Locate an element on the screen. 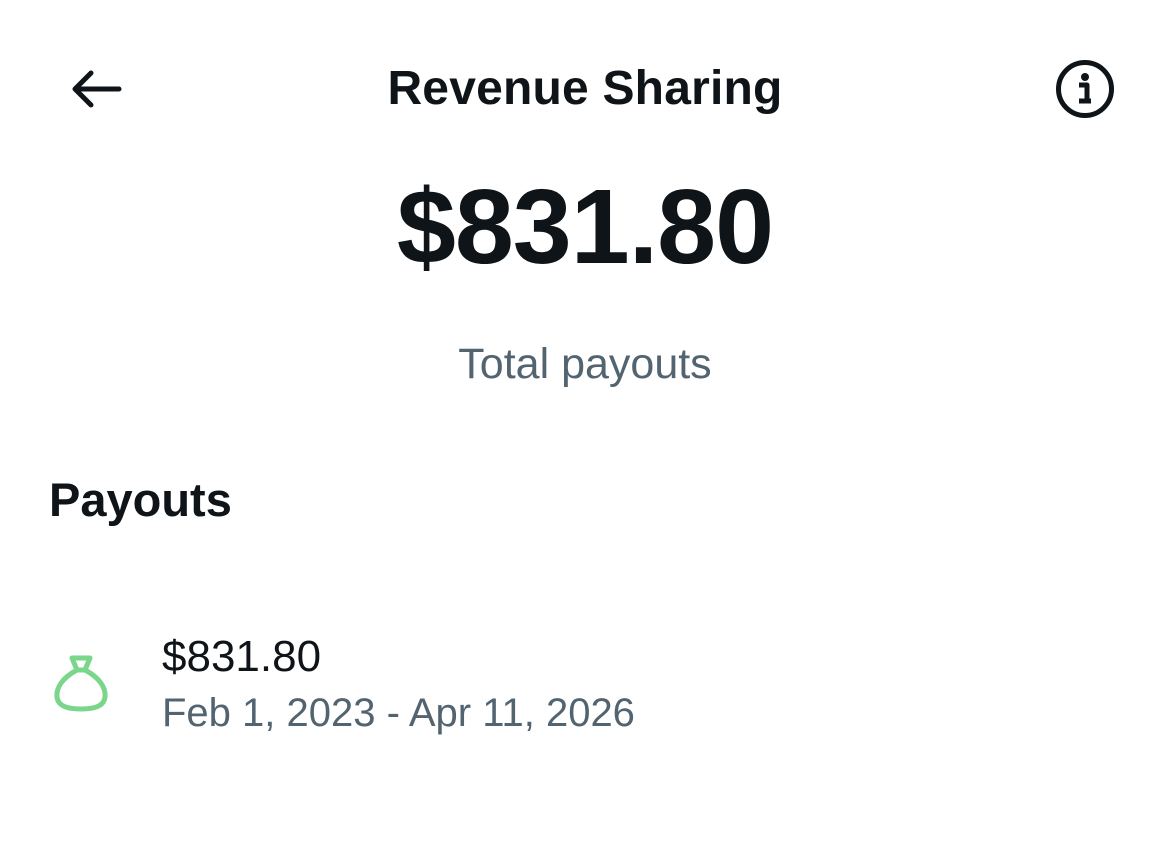 The width and height of the screenshot is (1170, 848). money-bag-icon is located at coordinates (81, 683).